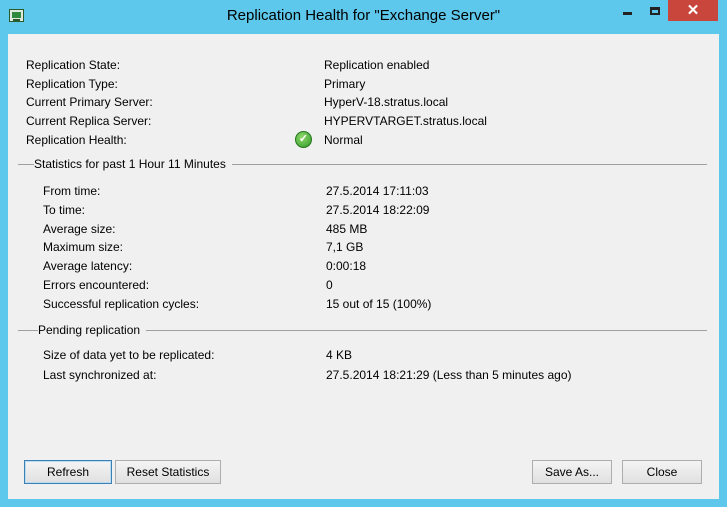 The height and width of the screenshot is (507, 727). What do you see at coordinates (79, 229) in the screenshot?
I see `average-size-label: Average size:` at bounding box center [79, 229].